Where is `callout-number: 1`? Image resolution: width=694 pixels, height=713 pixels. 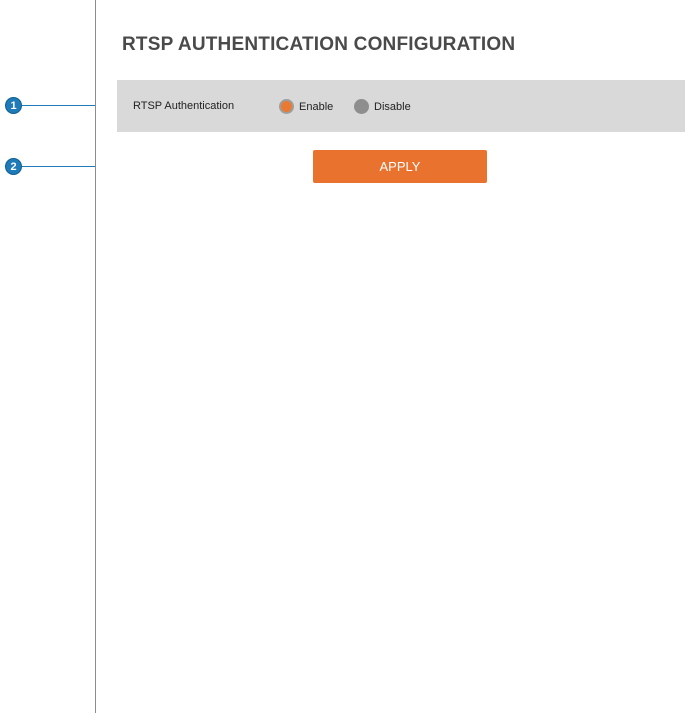 callout-number: 1 is located at coordinates (13, 105).